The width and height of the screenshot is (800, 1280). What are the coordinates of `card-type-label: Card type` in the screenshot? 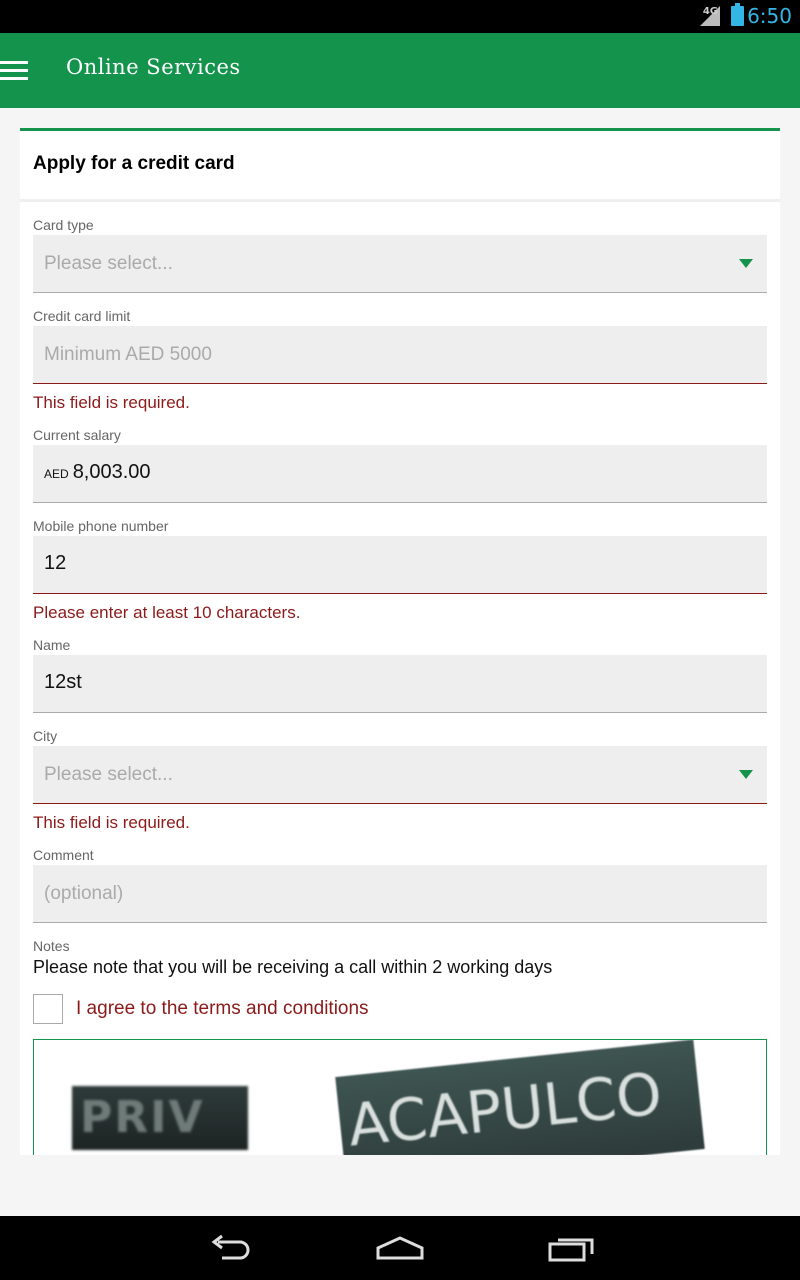 It's located at (63, 225).